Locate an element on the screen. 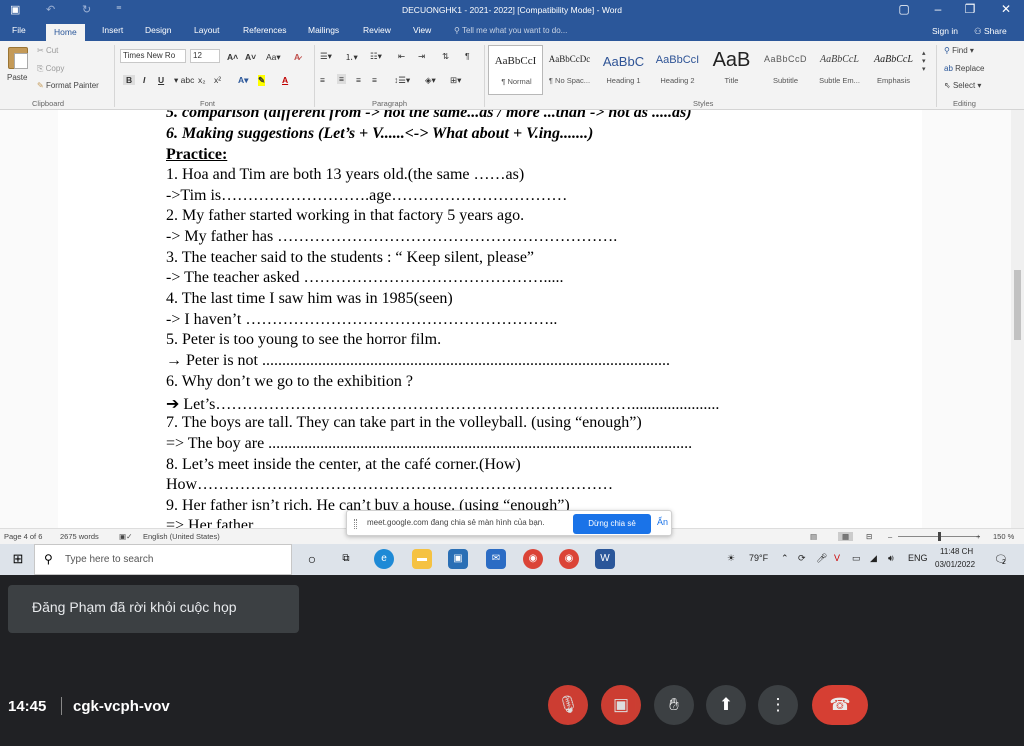 Image resolution: width=1024 pixels, height=746 pixels. increase-indent-icon: ⇥ is located at coordinates (421, 56).